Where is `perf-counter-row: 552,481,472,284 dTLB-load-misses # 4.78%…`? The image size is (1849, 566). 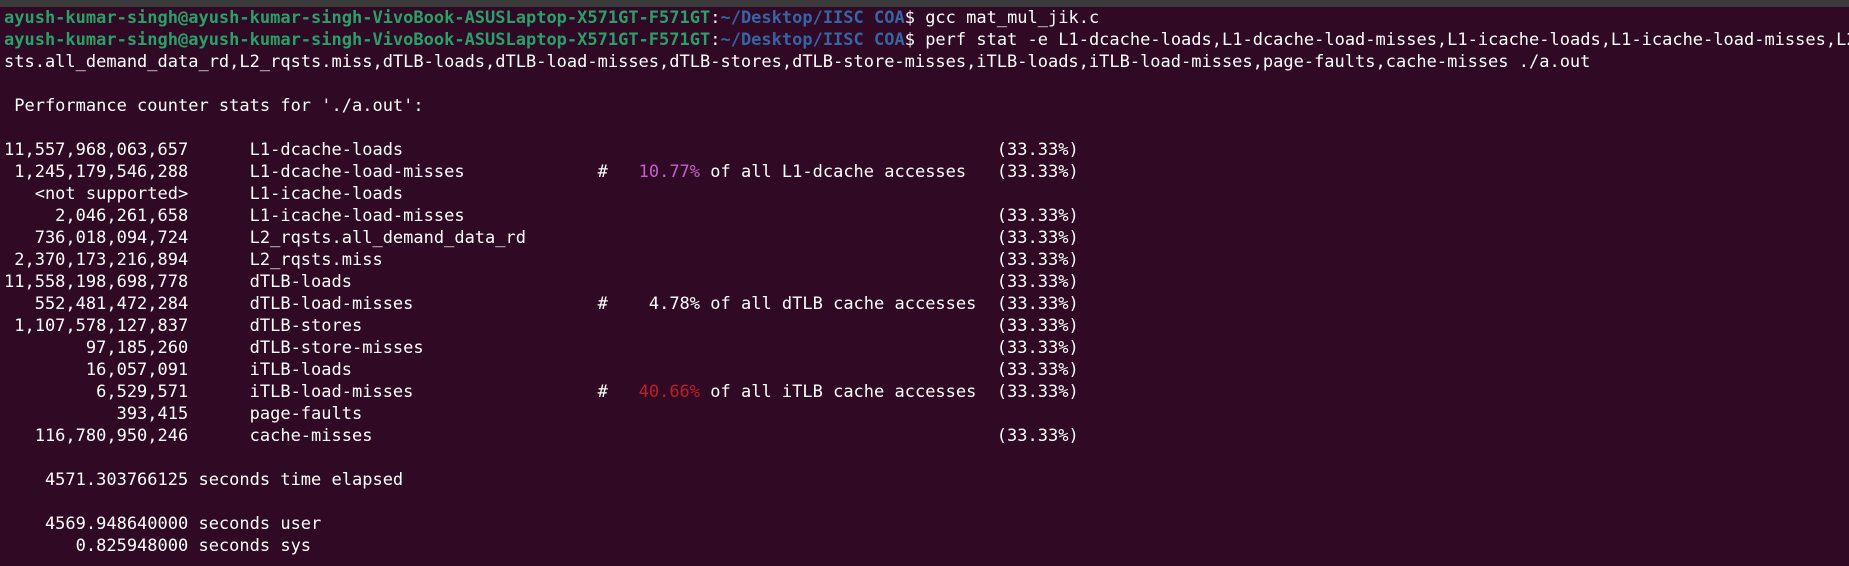
perf-counter-row: 552,481,472,284 dTLB-load-misses # 4.78%… is located at coordinates (926, 304).